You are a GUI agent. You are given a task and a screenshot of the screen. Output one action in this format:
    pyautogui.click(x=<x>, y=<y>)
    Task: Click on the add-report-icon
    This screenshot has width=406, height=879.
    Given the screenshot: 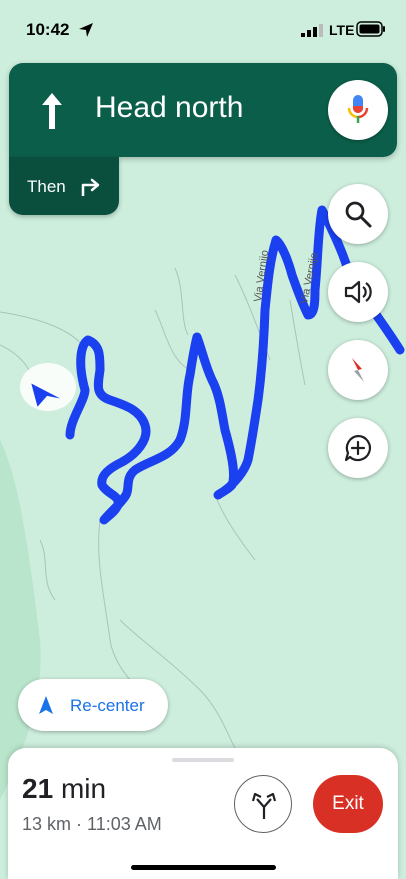 What is the action you would take?
    pyautogui.click(x=358, y=448)
    